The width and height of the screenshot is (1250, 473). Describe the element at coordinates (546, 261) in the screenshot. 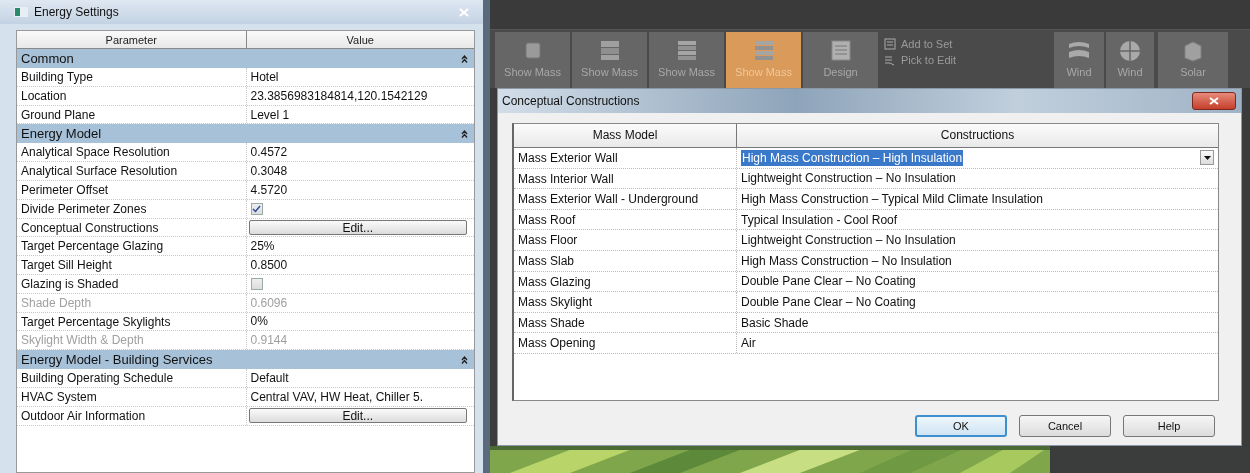

I see `table-cell-text: Mass Slab` at that location.